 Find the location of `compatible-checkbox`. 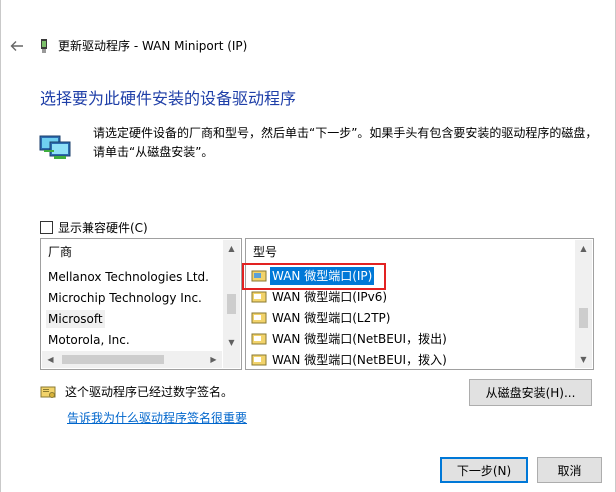

compatible-checkbox is located at coordinates (46, 227).